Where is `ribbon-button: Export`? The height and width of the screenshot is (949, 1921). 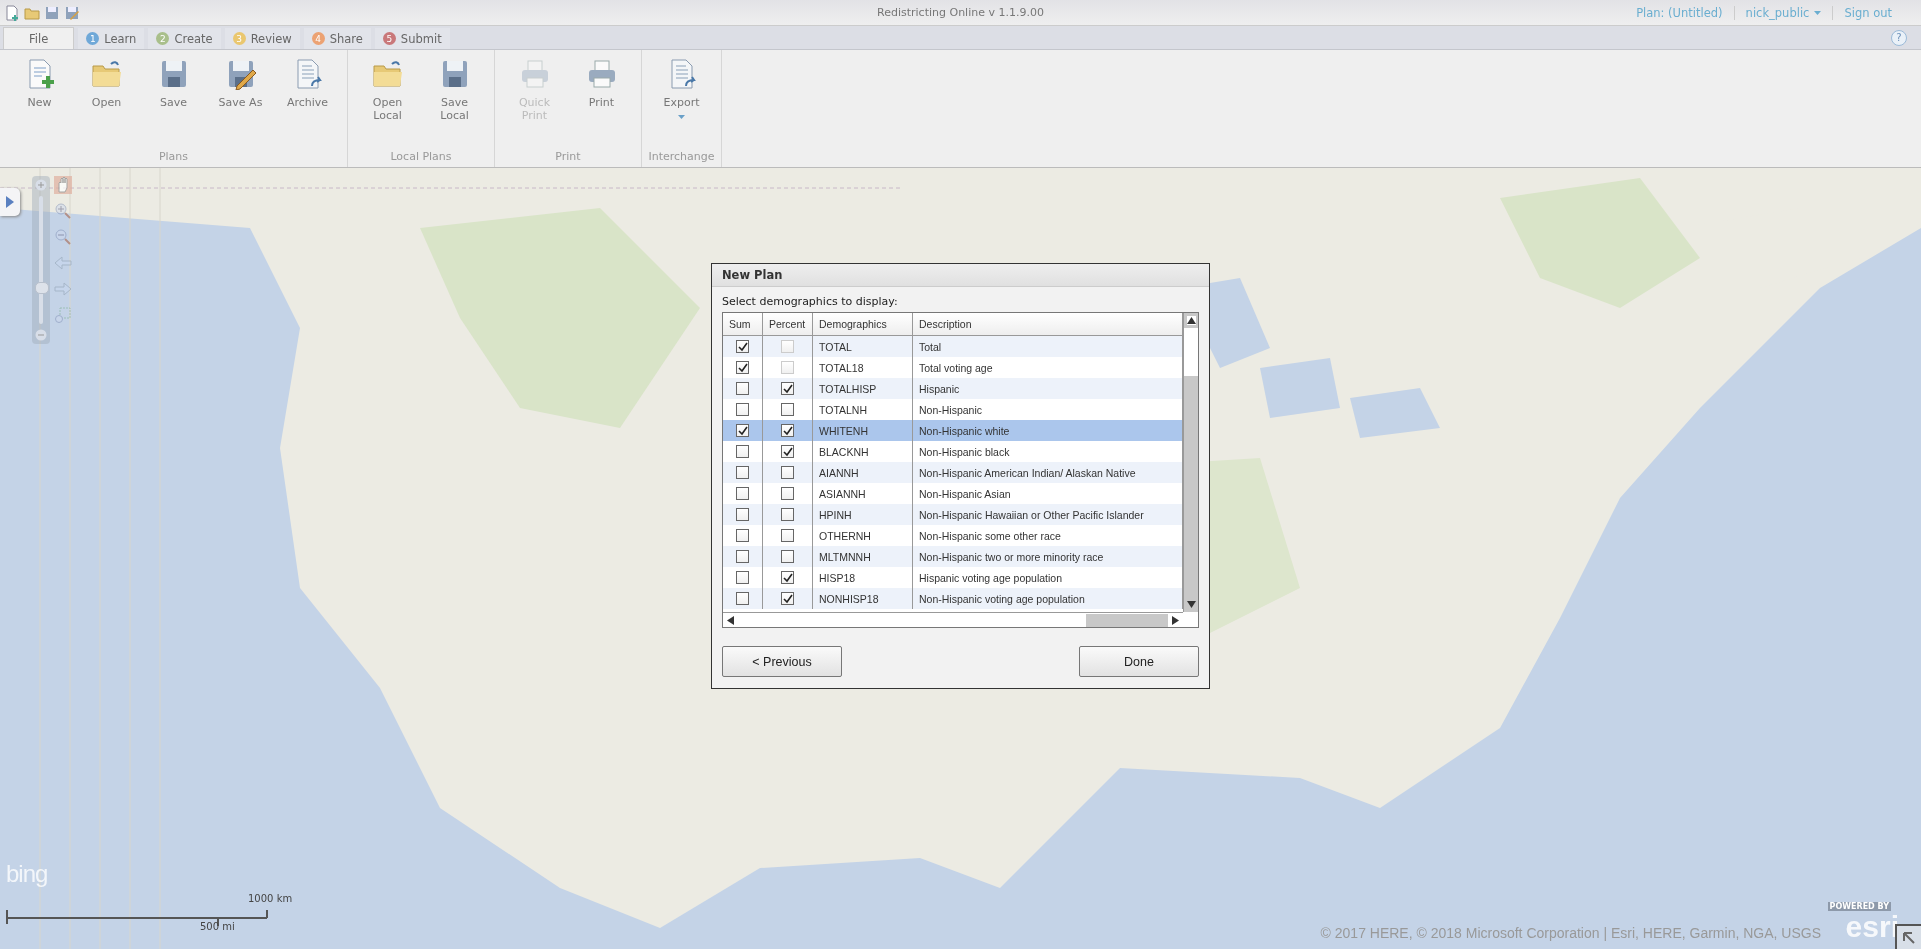 ribbon-button: Export is located at coordinates (681, 104).